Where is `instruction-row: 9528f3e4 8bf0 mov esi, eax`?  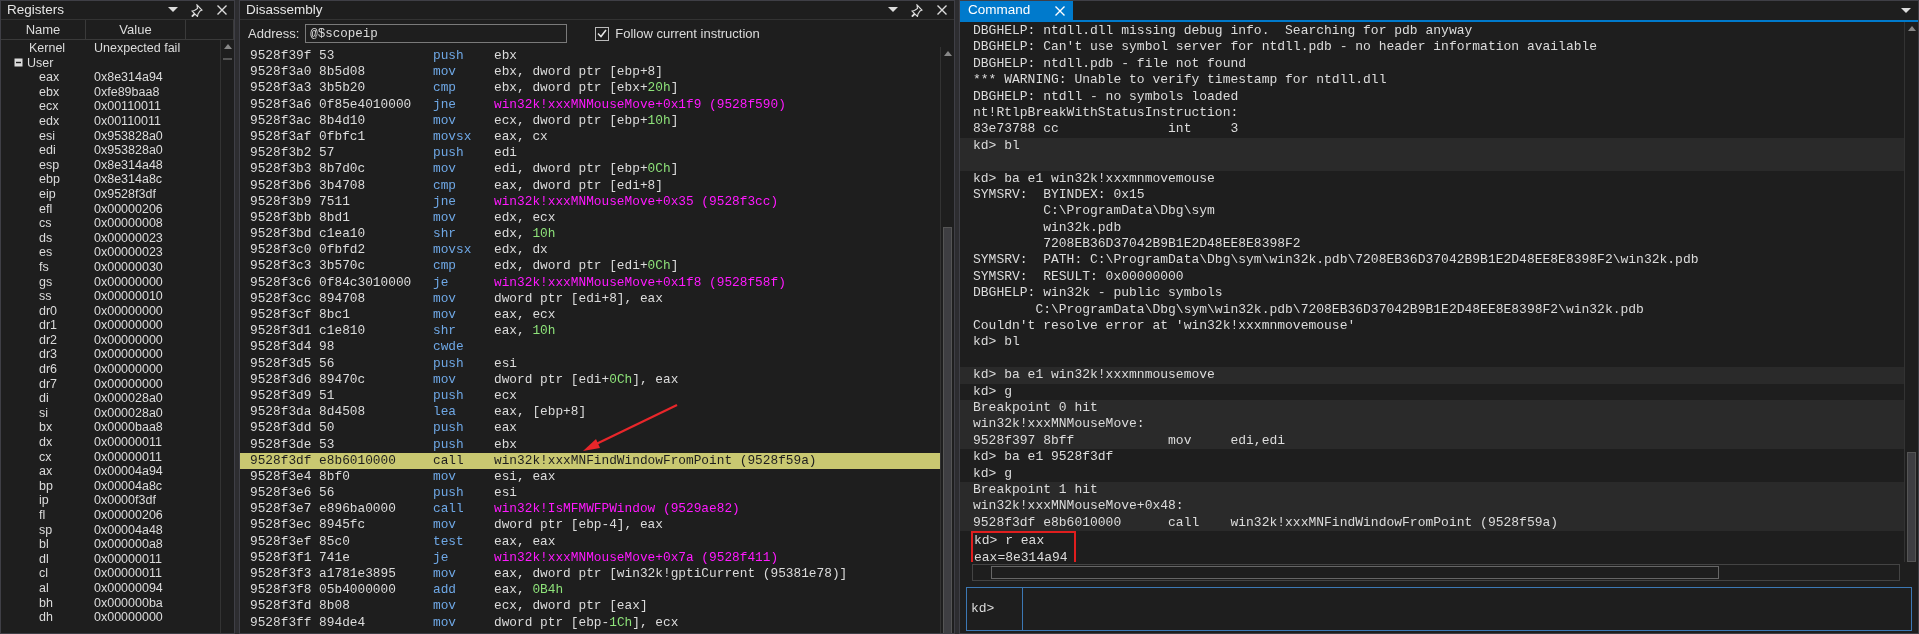
instruction-row: 9528f3e4 8bf0 mov esi, eax is located at coordinates (590, 477).